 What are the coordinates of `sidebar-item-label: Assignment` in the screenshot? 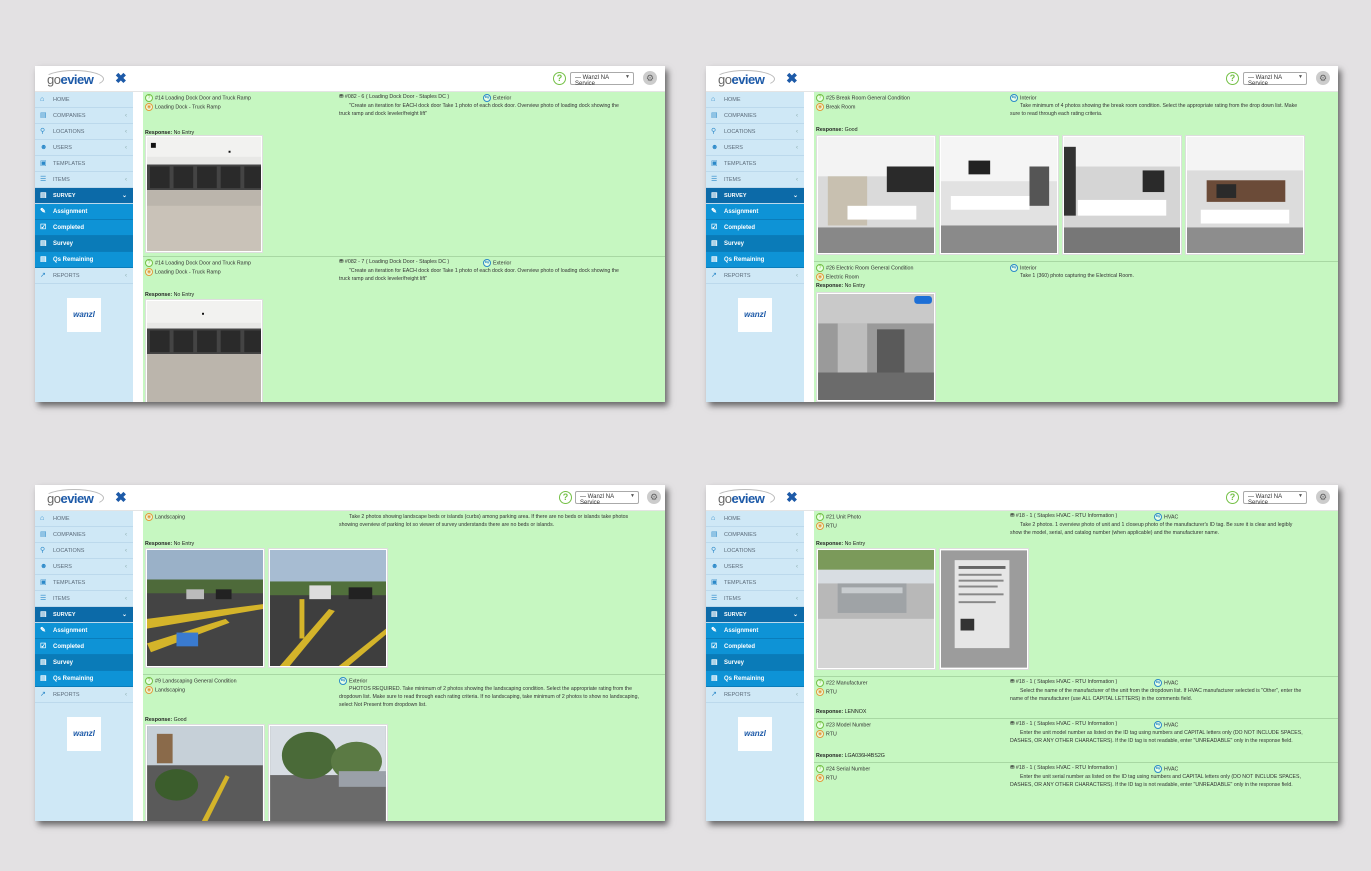 It's located at (70, 212).